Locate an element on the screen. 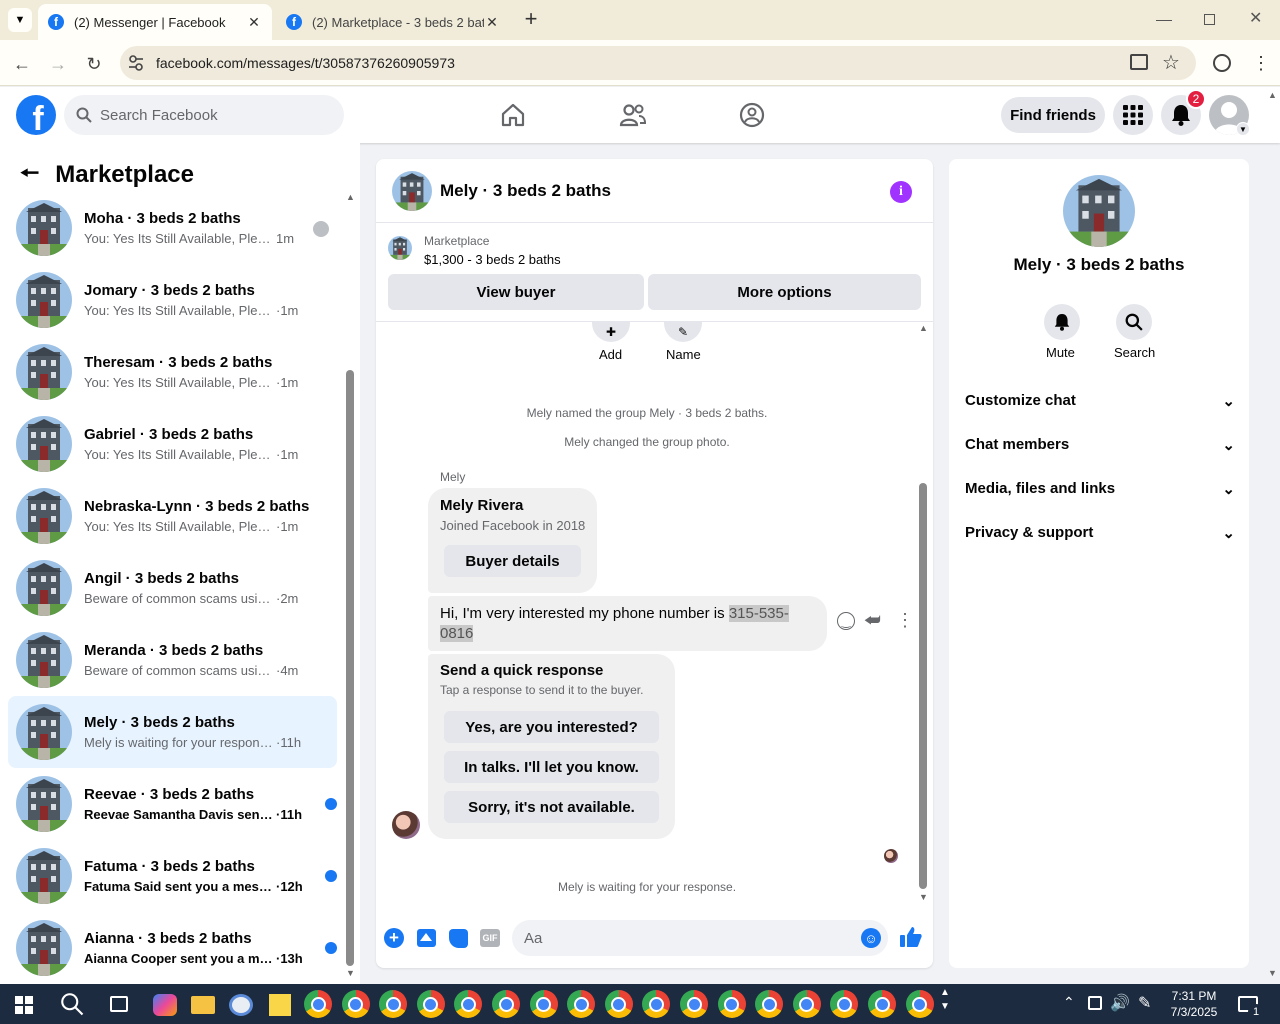  buyer-details-button: Buyer details is located at coordinates (512, 561).